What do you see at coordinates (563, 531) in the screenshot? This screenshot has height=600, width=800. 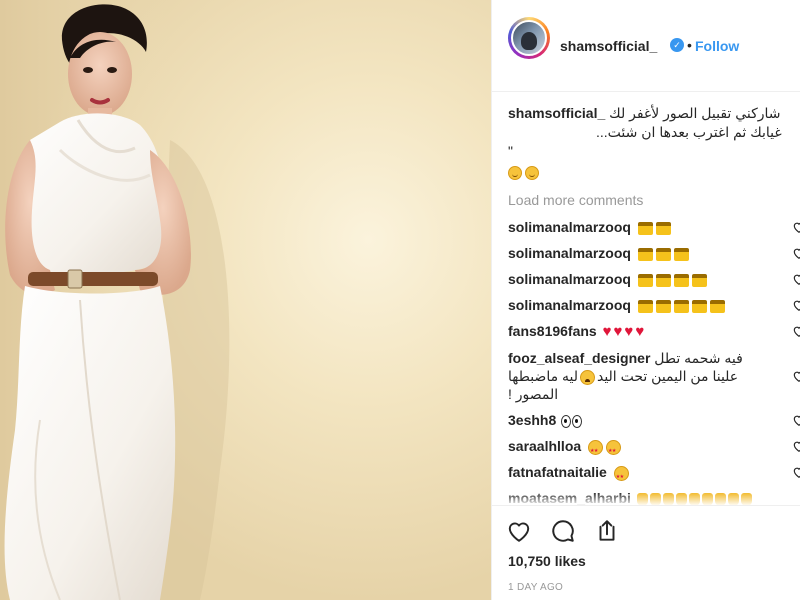 I see `comment-icon` at bounding box center [563, 531].